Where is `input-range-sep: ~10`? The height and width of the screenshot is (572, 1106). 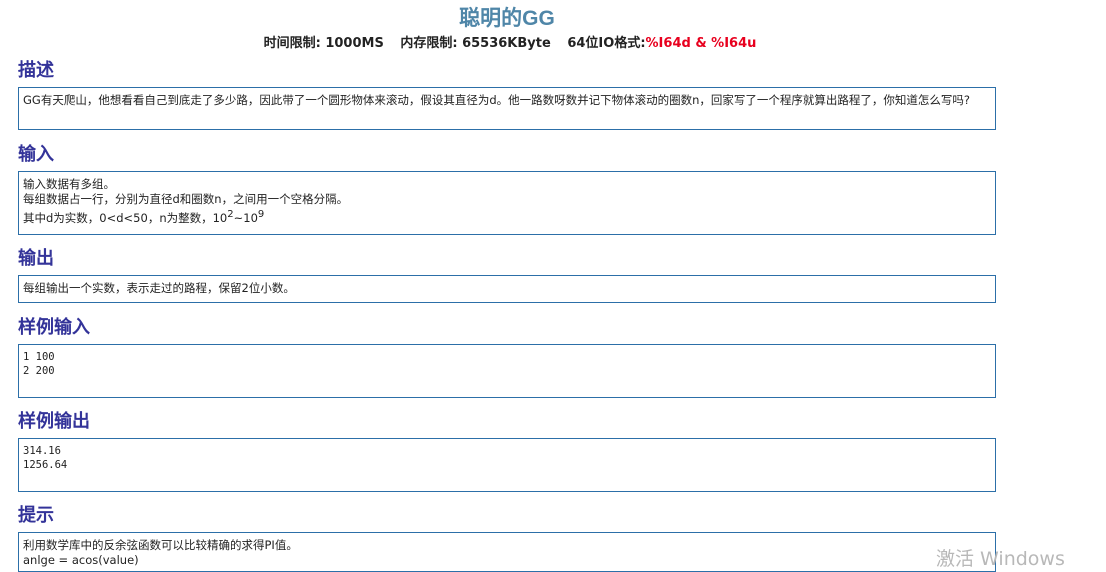
input-range-sep: ~10 is located at coordinates (245, 218).